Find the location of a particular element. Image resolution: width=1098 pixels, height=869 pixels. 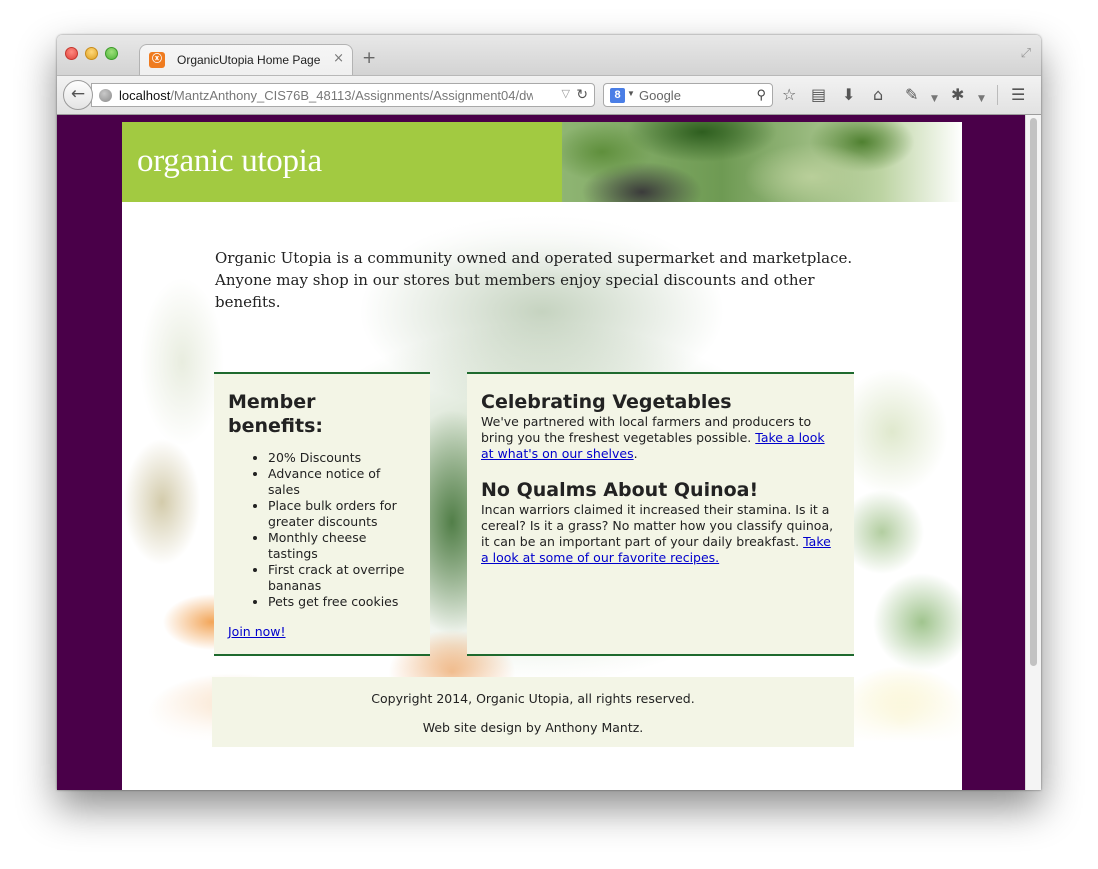

scrollbar-thumb is located at coordinates (1033, 392).